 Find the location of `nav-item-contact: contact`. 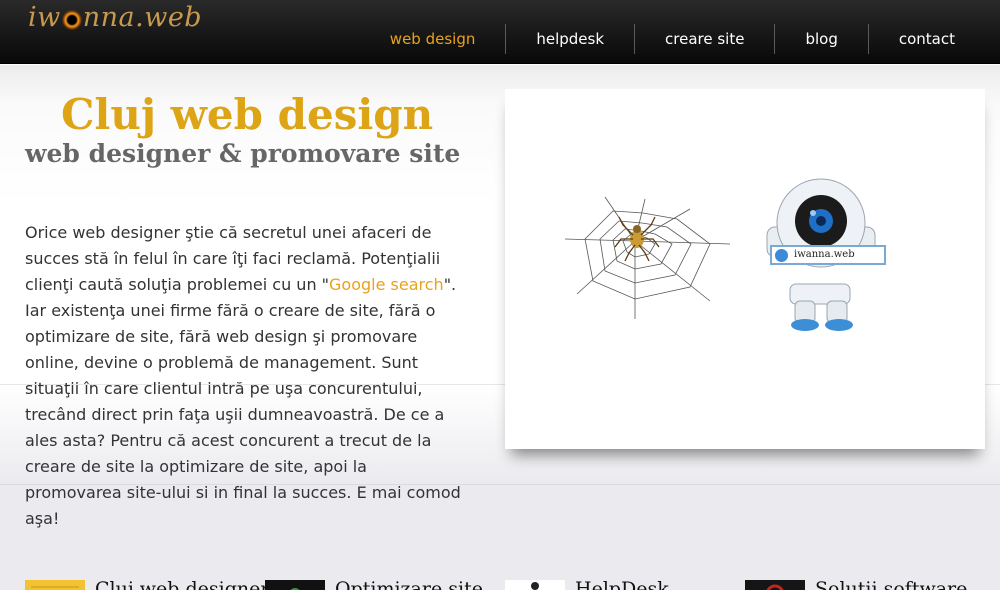

nav-item-contact: contact is located at coordinates (926, 39).